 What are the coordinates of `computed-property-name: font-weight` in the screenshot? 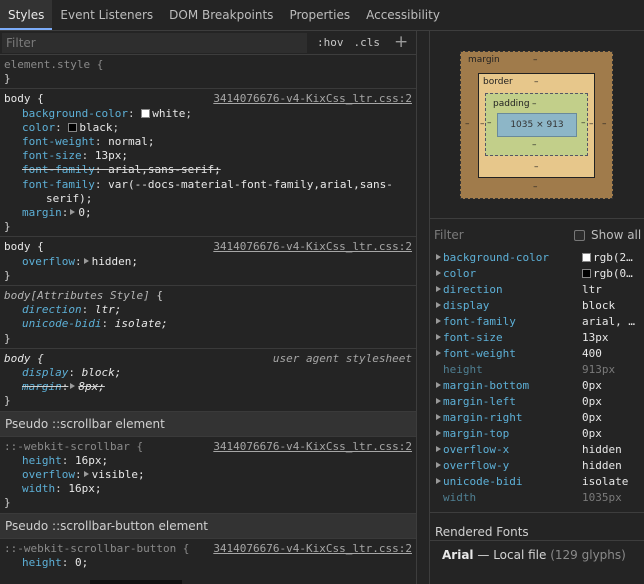 It's located at (479, 353).